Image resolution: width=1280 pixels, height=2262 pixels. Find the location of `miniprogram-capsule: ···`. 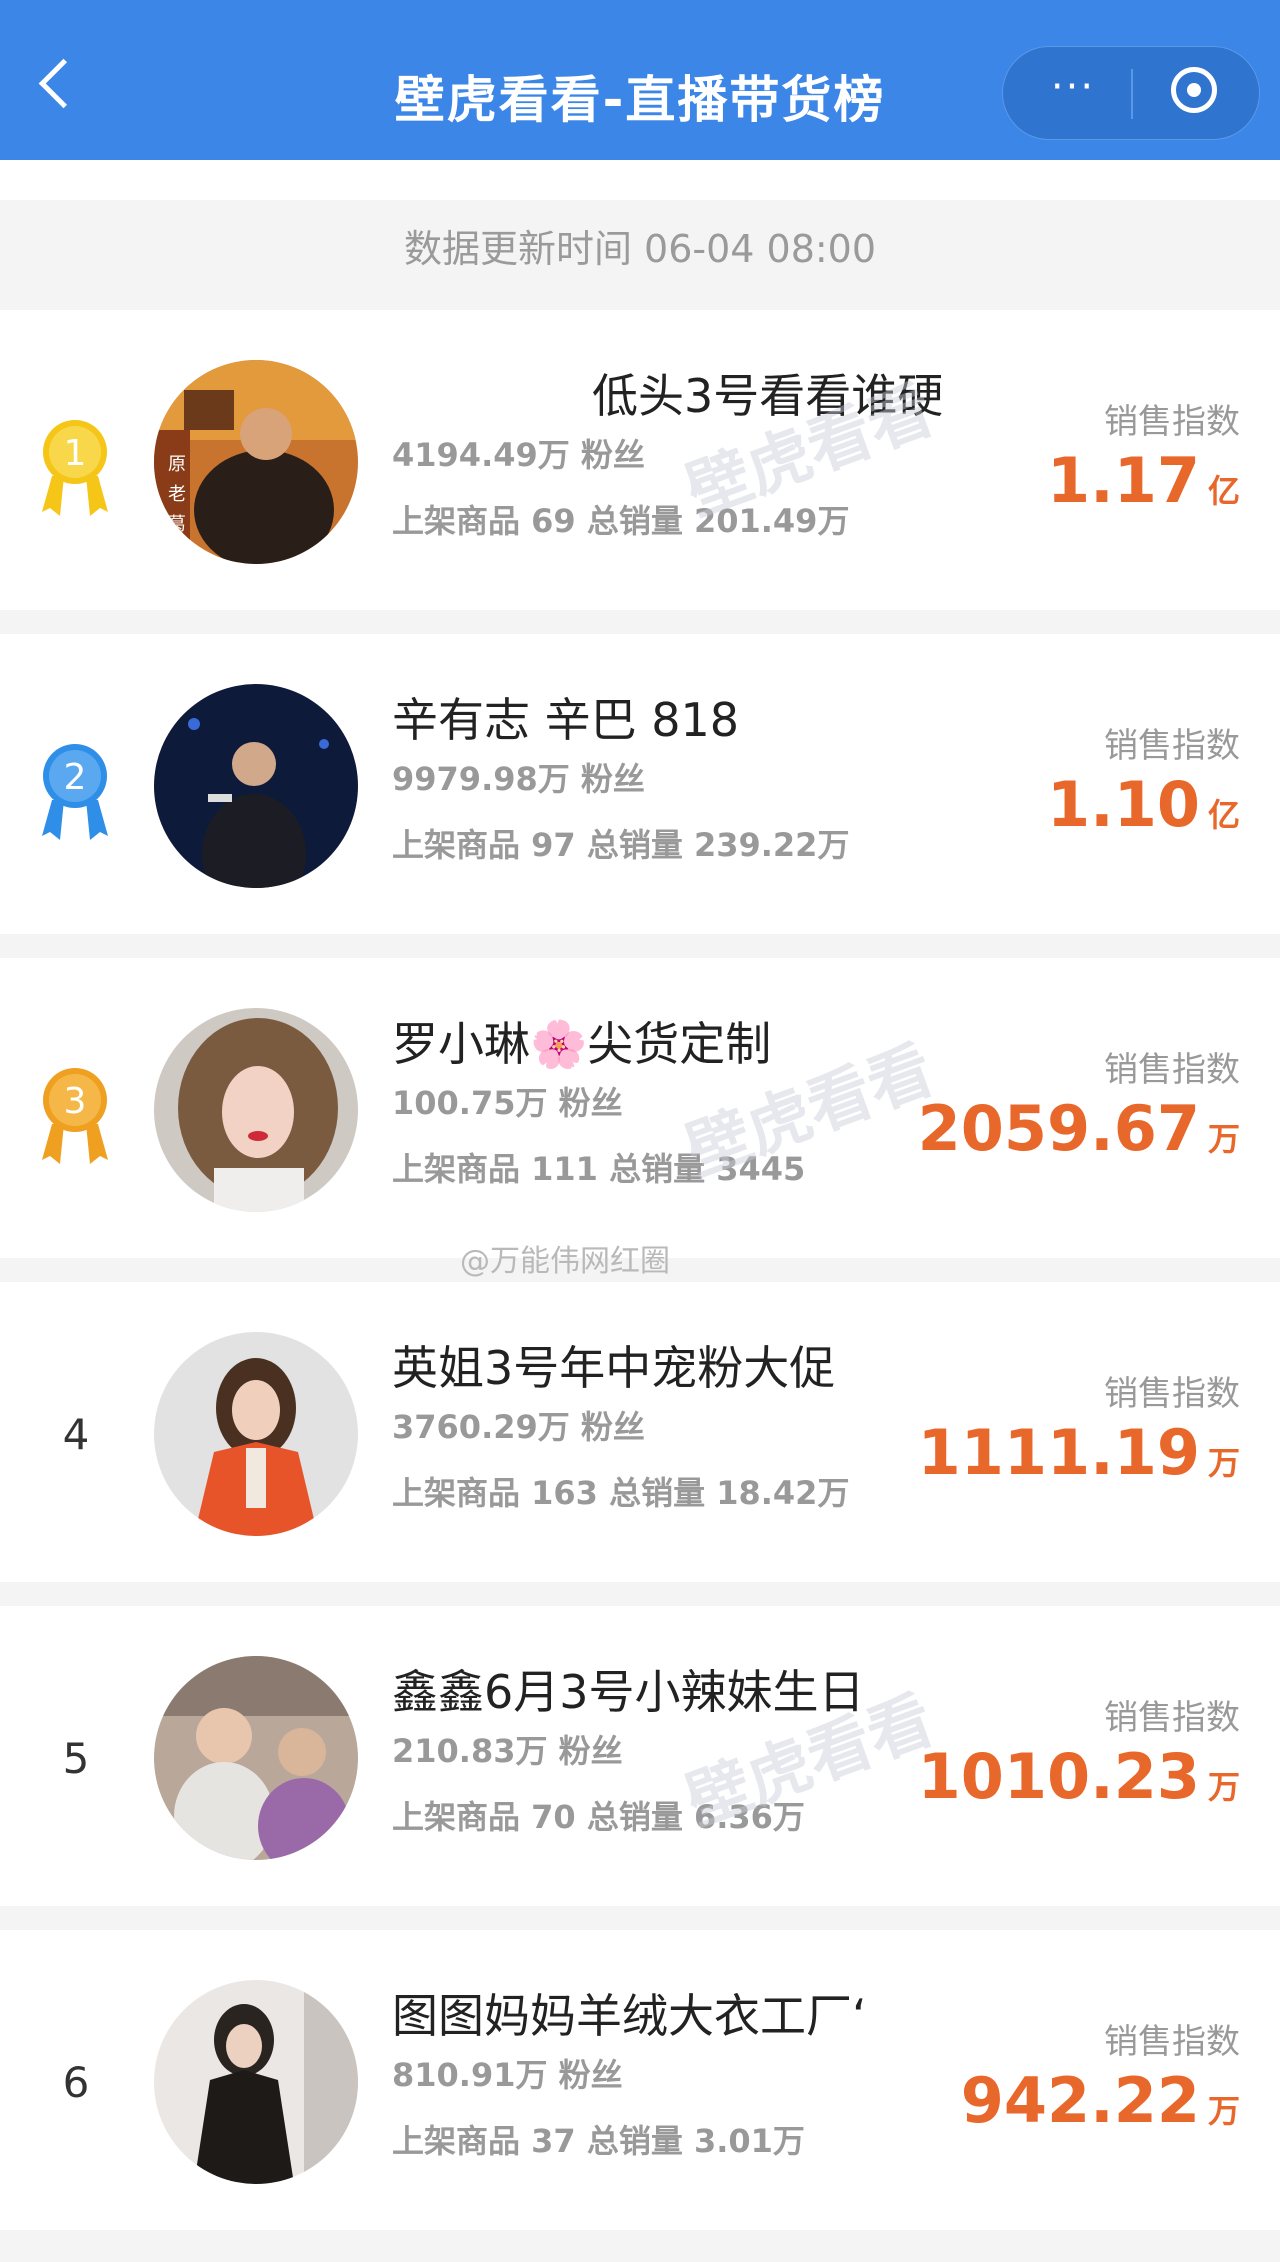

miniprogram-capsule: ··· is located at coordinates (1131, 93).